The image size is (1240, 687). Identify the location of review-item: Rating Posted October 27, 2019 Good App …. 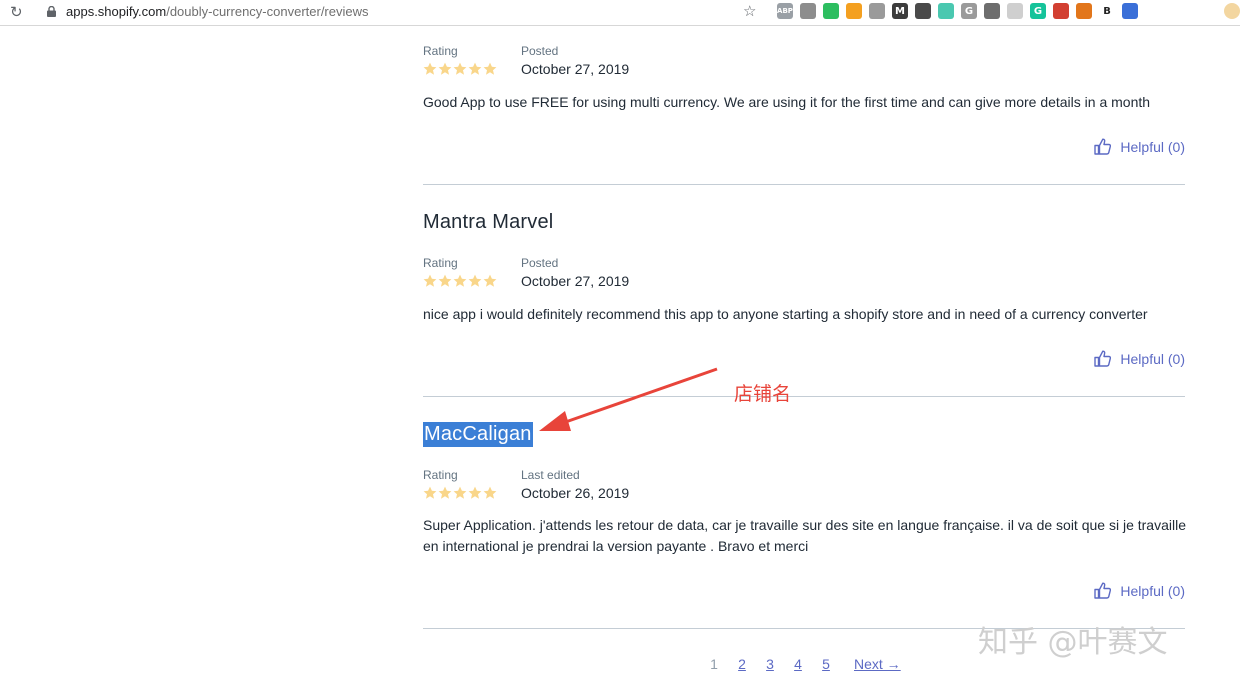
(804, 112).